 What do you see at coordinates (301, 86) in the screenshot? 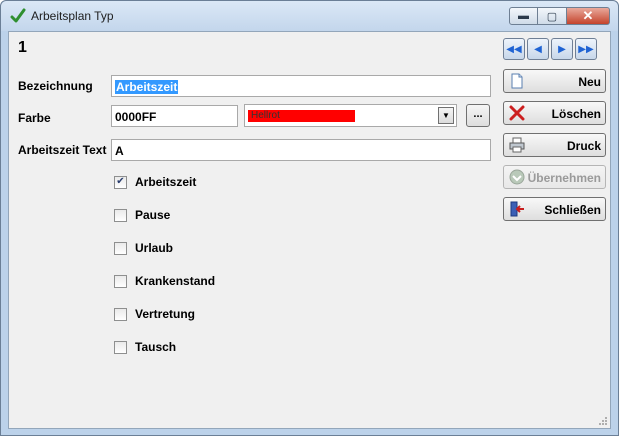
I see `bezeichnung-input: Arbeitszeit` at bounding box center [301, 86].